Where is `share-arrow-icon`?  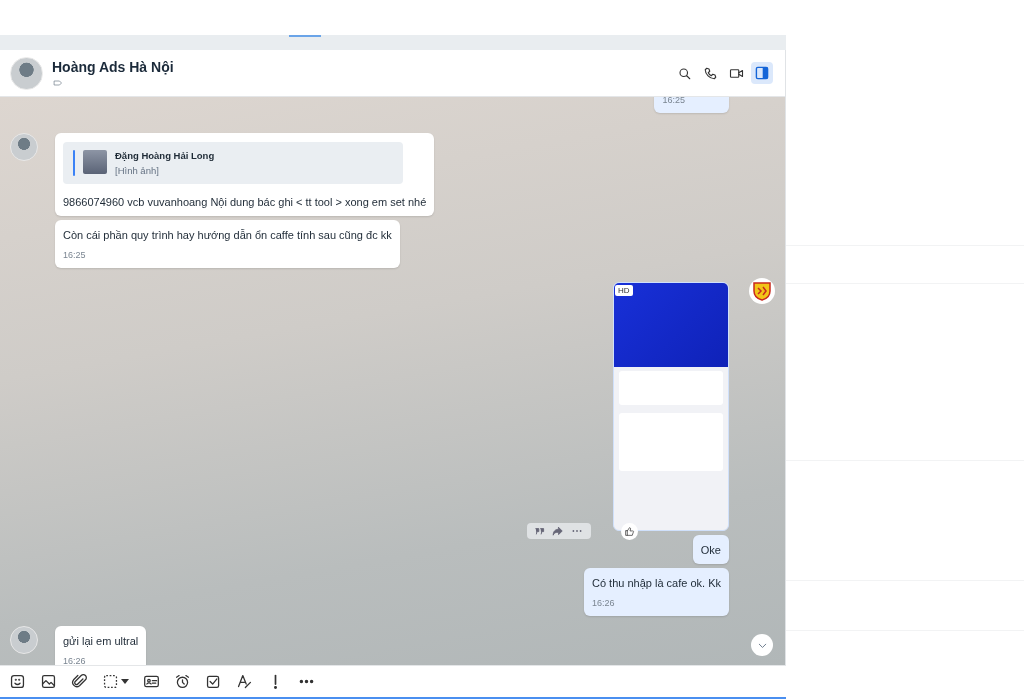
share-arrow-icon is located at coordinates (558, 531).